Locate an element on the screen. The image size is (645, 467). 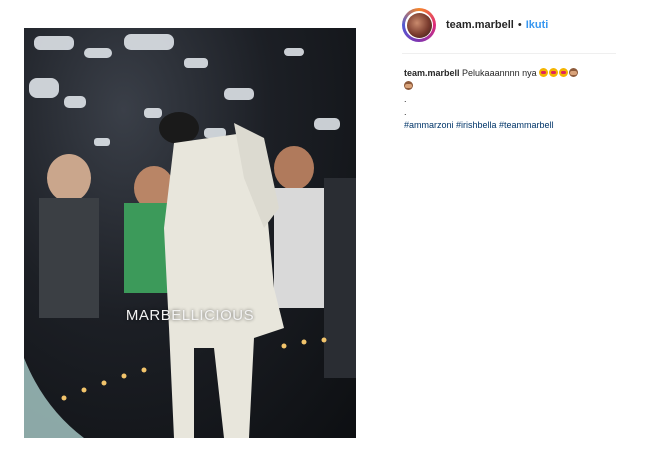
avatar is located at coordinates (419, 25).